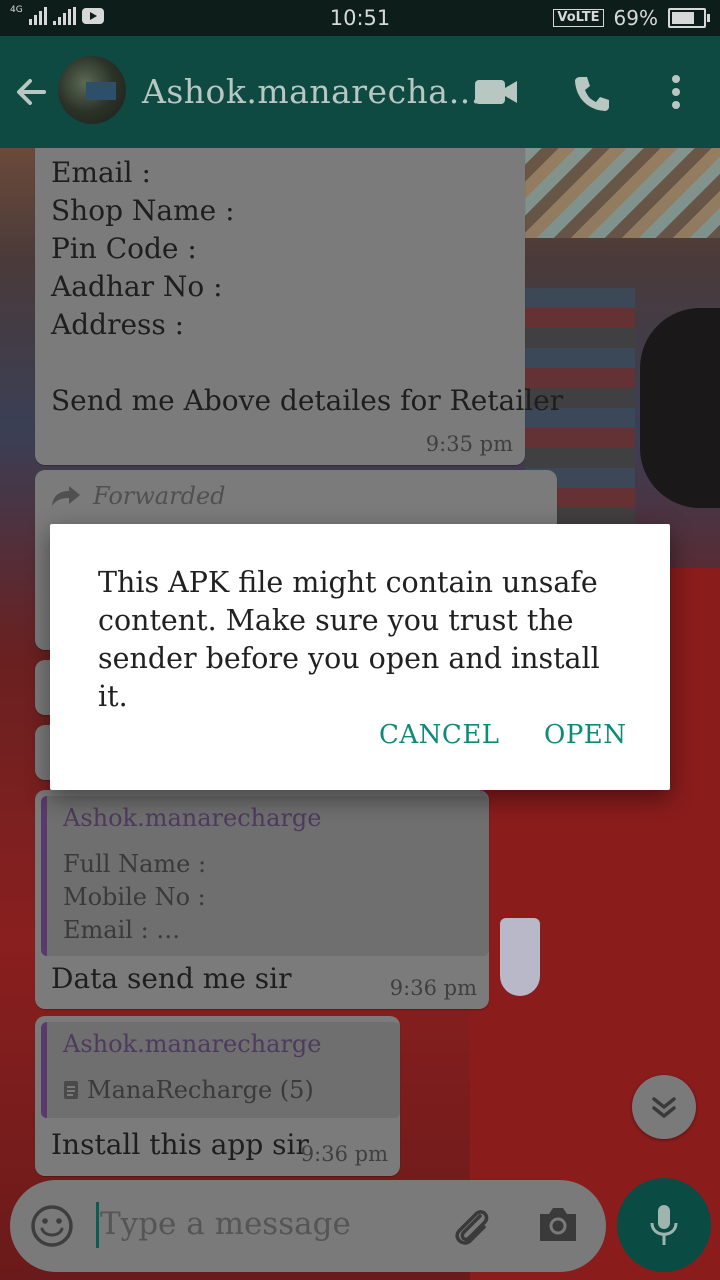 Image resolution: width=720 pixels, height=1280 pixels. I want to click on quote-file: ManaRecharge (5), so click(188, 1090).